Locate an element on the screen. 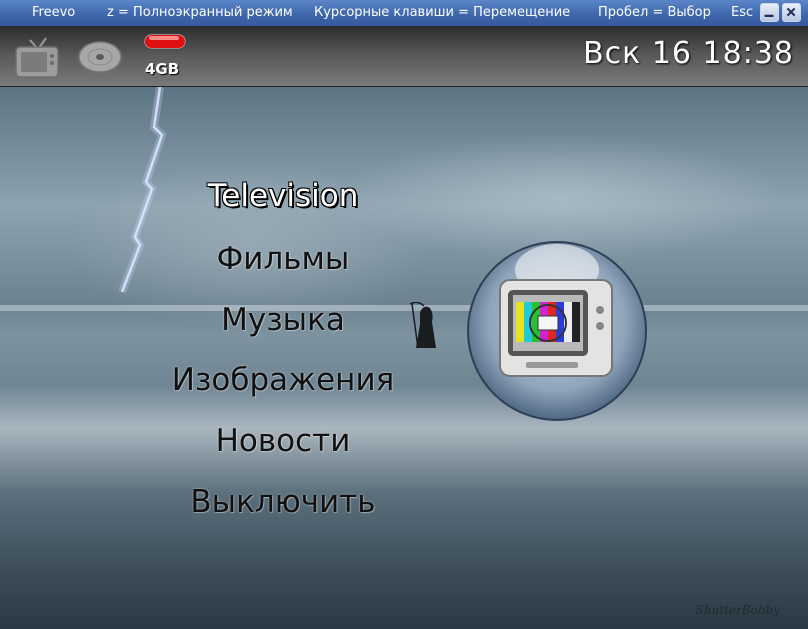  menu-item-news: Новости is located at coordinates (283, 441).